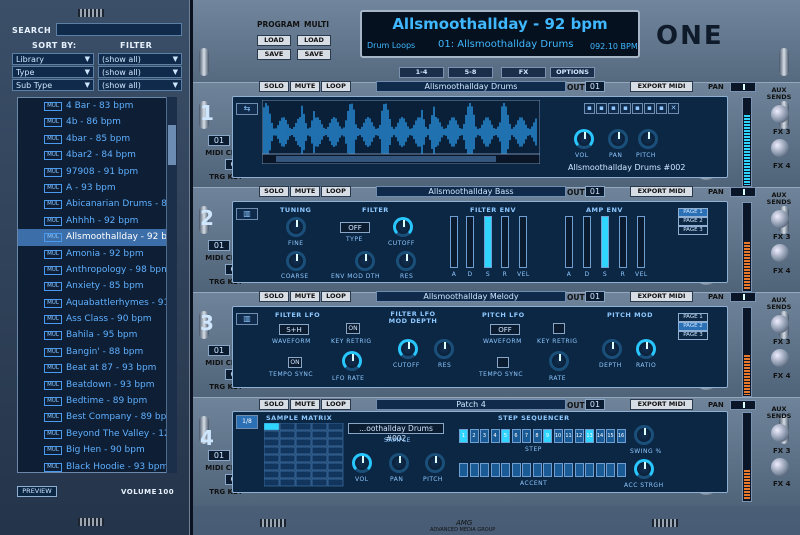 This screenshot has height=535, width=800. What do you see at coordinates (471, 404) in the screenshot?
I see `slot-name-display: Patch 4` at bounding box center [471, 404].